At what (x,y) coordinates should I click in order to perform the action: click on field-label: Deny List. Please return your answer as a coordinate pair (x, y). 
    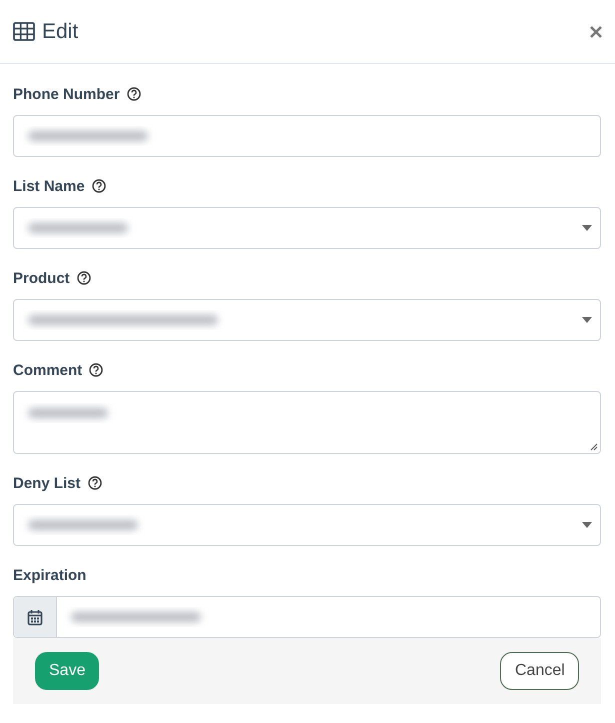
    Looking at the image, I should click on (47, 483).